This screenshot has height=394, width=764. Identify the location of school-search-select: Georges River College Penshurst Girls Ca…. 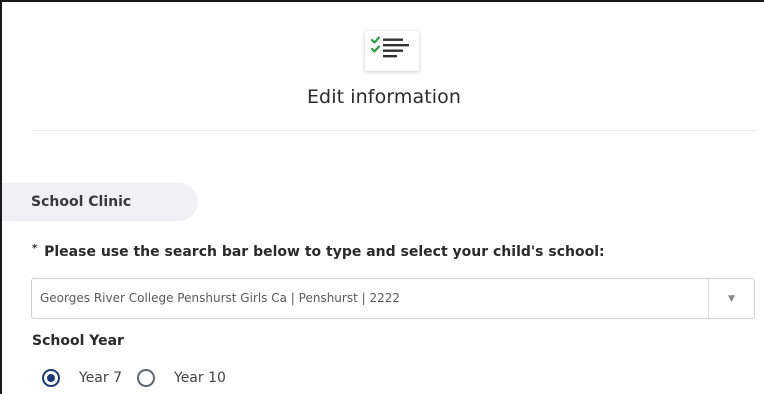
(393, 298).